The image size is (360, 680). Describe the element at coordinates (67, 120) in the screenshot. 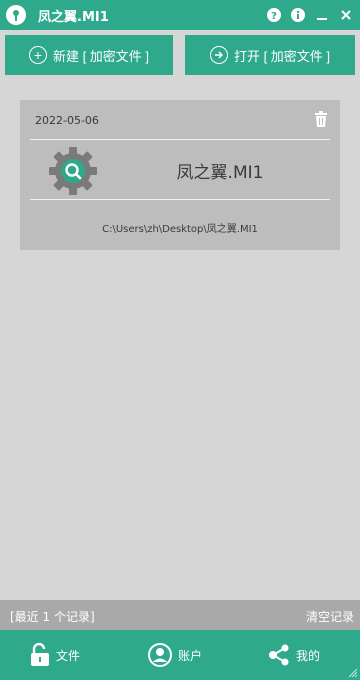

I see `record-date: 2022-05-06` at that location.